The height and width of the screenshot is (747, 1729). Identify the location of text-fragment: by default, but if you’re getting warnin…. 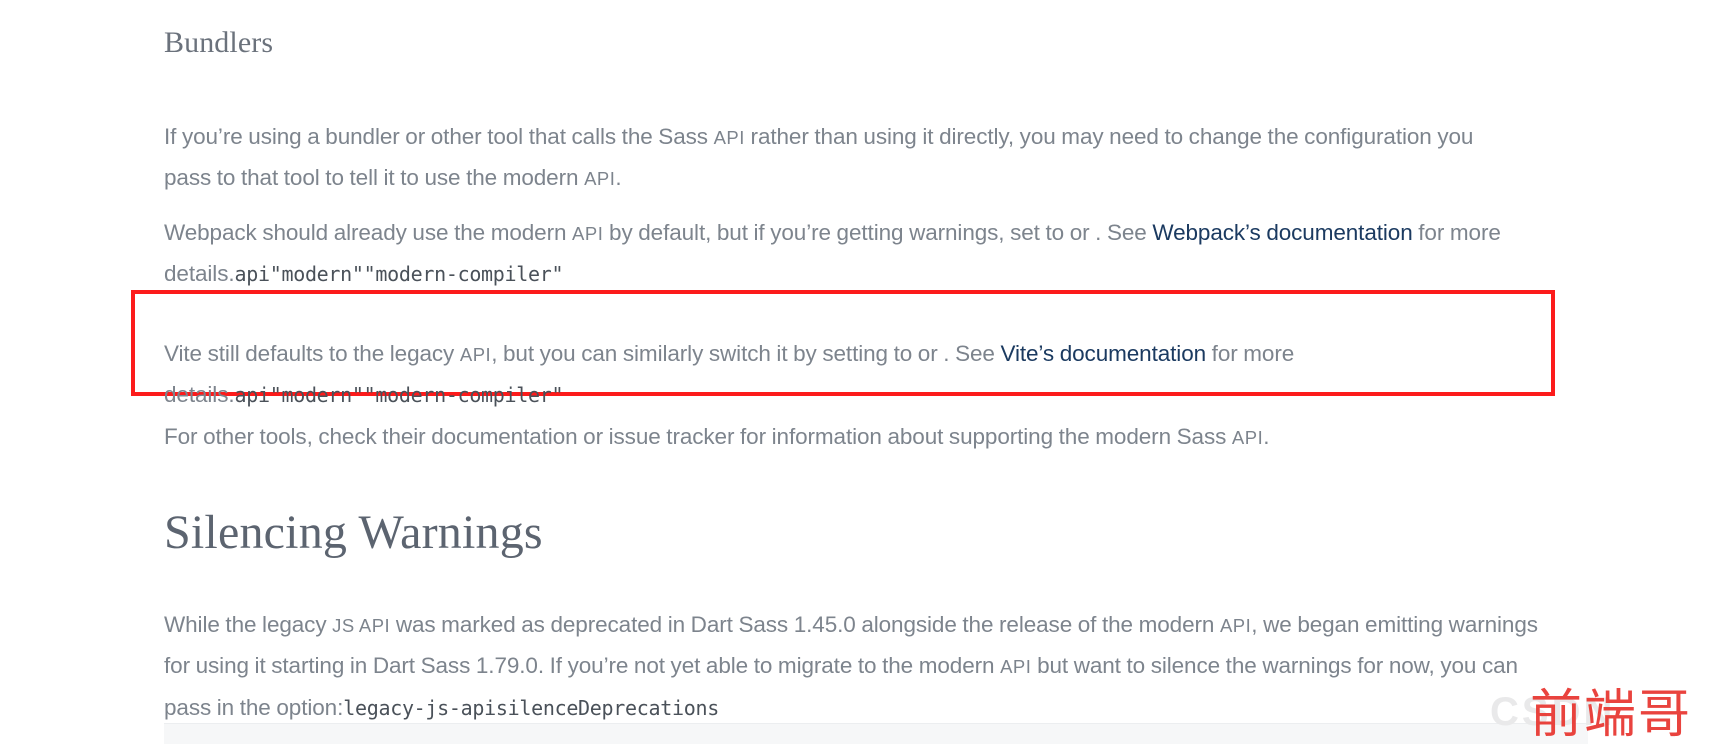
(878, 232).